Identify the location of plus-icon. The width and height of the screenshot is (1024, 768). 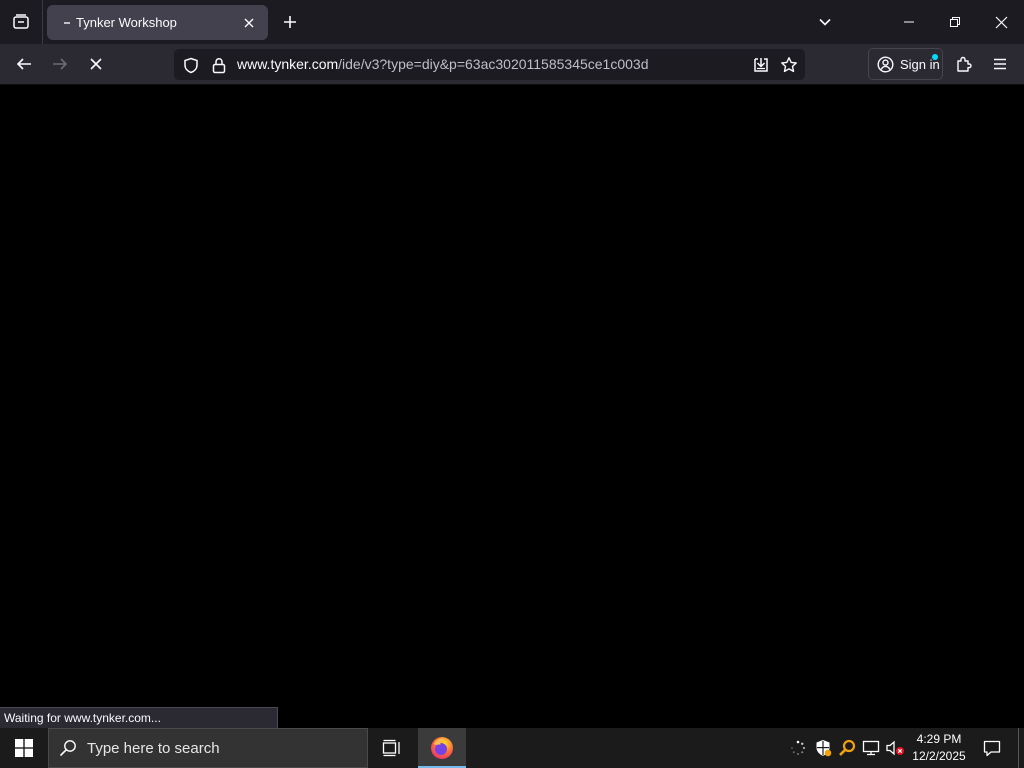
(290, 22).